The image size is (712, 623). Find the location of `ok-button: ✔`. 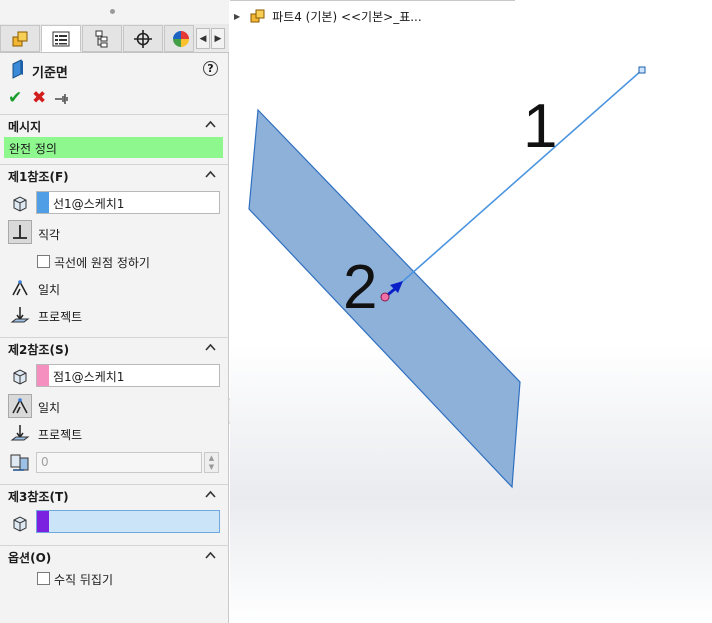

ok-button: ✔ is located at coordinates (15, 98).